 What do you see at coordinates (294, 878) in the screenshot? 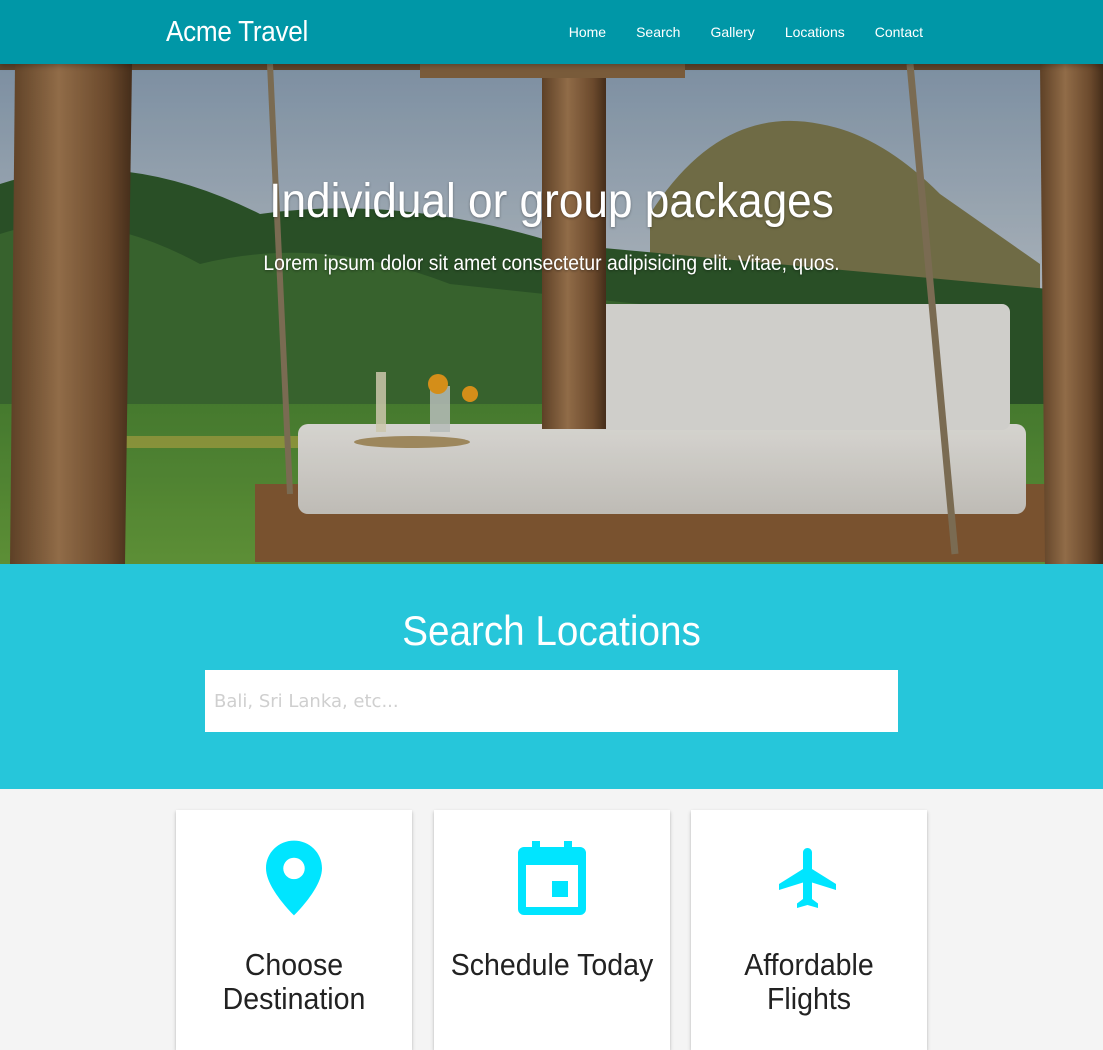
I see `place-icon` at bounding box center [294, 878].